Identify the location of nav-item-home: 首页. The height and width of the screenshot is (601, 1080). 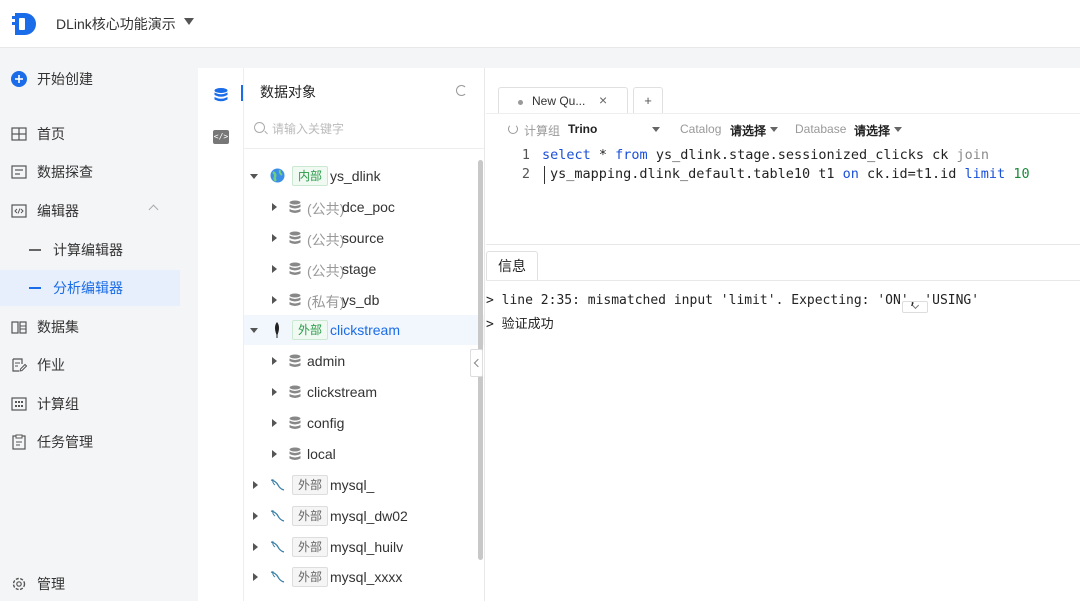
(90, 134).